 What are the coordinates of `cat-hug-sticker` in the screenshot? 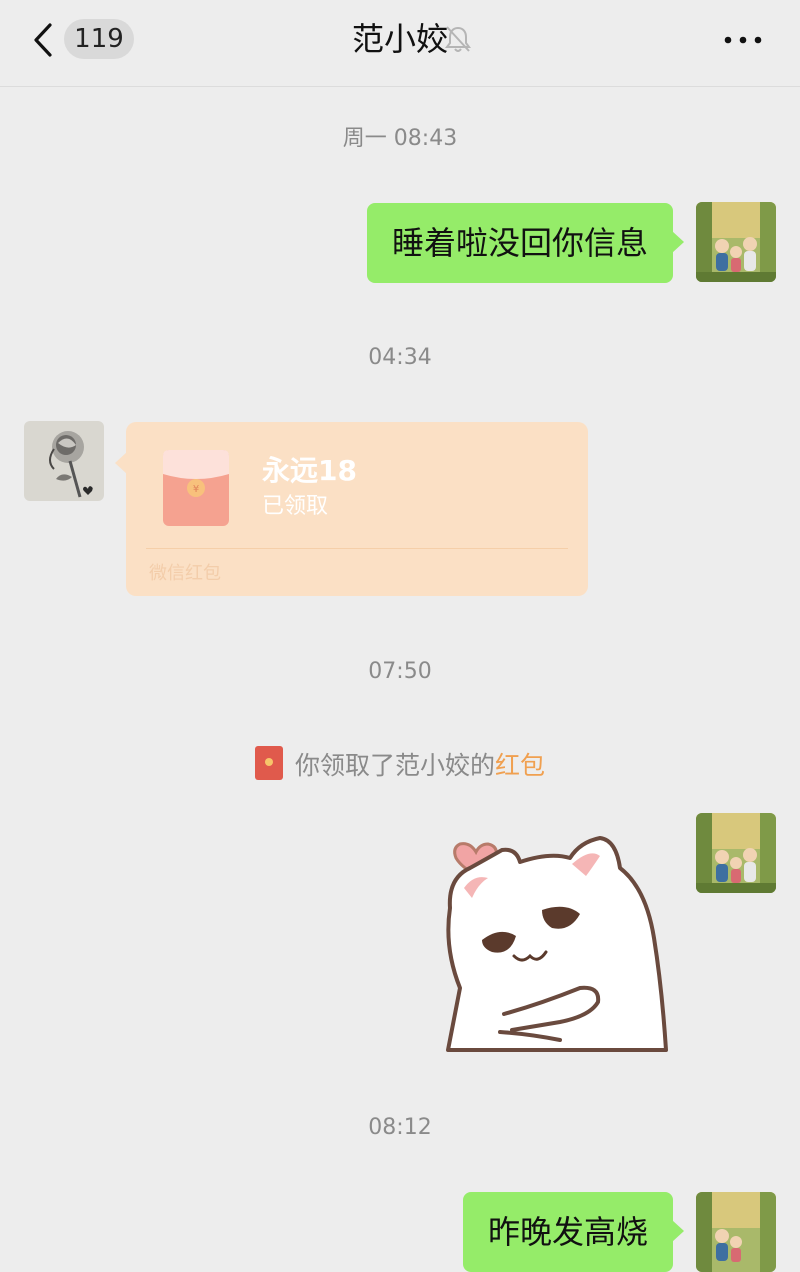 It's located at (555, 936).